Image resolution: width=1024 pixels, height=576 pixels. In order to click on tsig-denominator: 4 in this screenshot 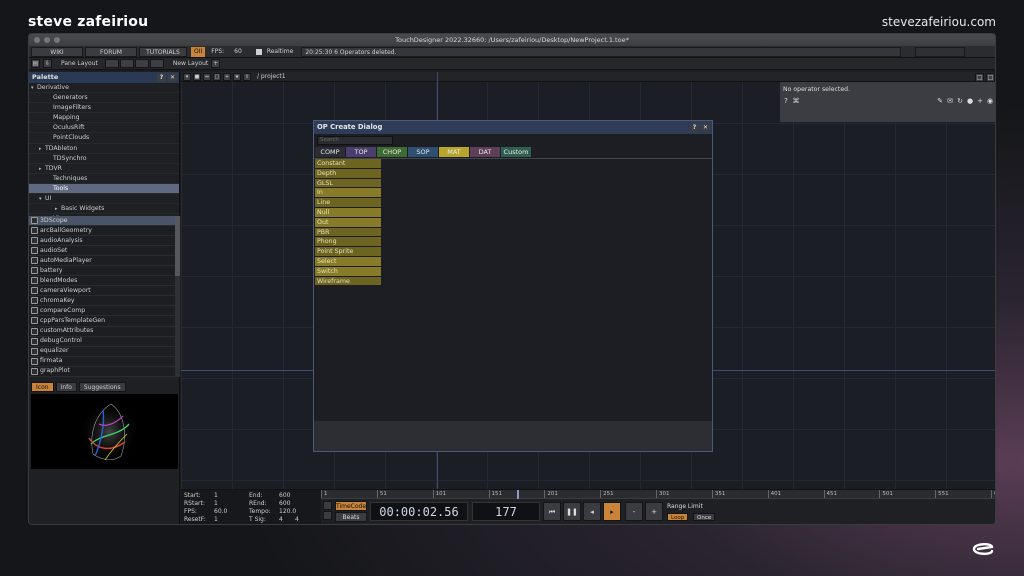, I will do `click(297, 519)`.